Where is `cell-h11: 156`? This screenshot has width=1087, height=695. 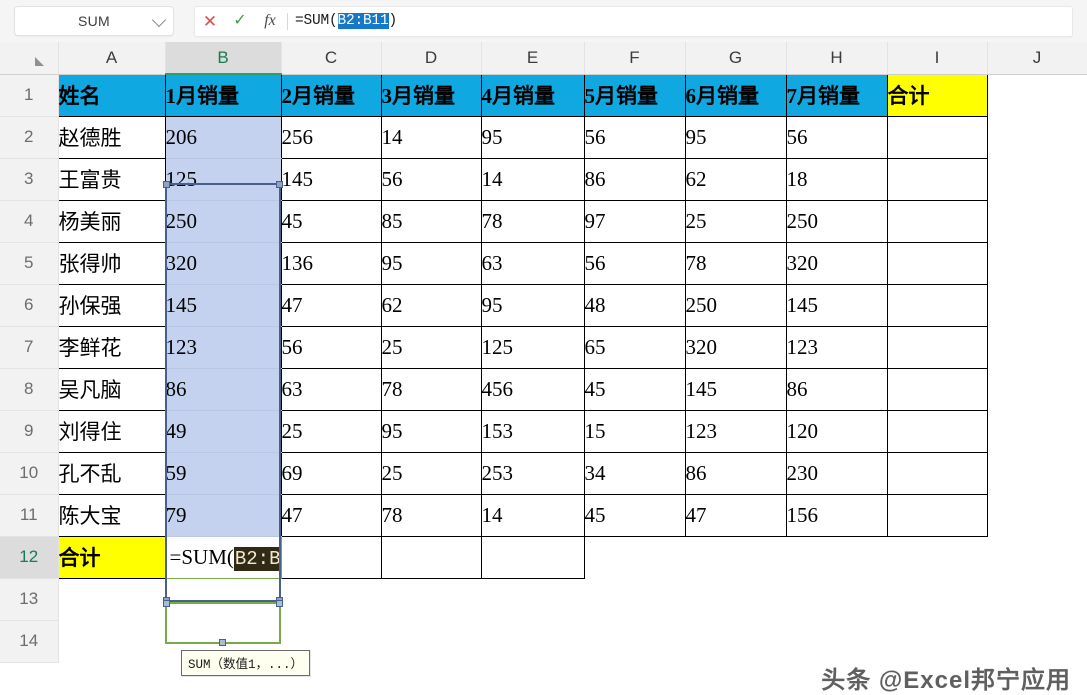
cell-h11: 156 is located at coordinates (836, 515).